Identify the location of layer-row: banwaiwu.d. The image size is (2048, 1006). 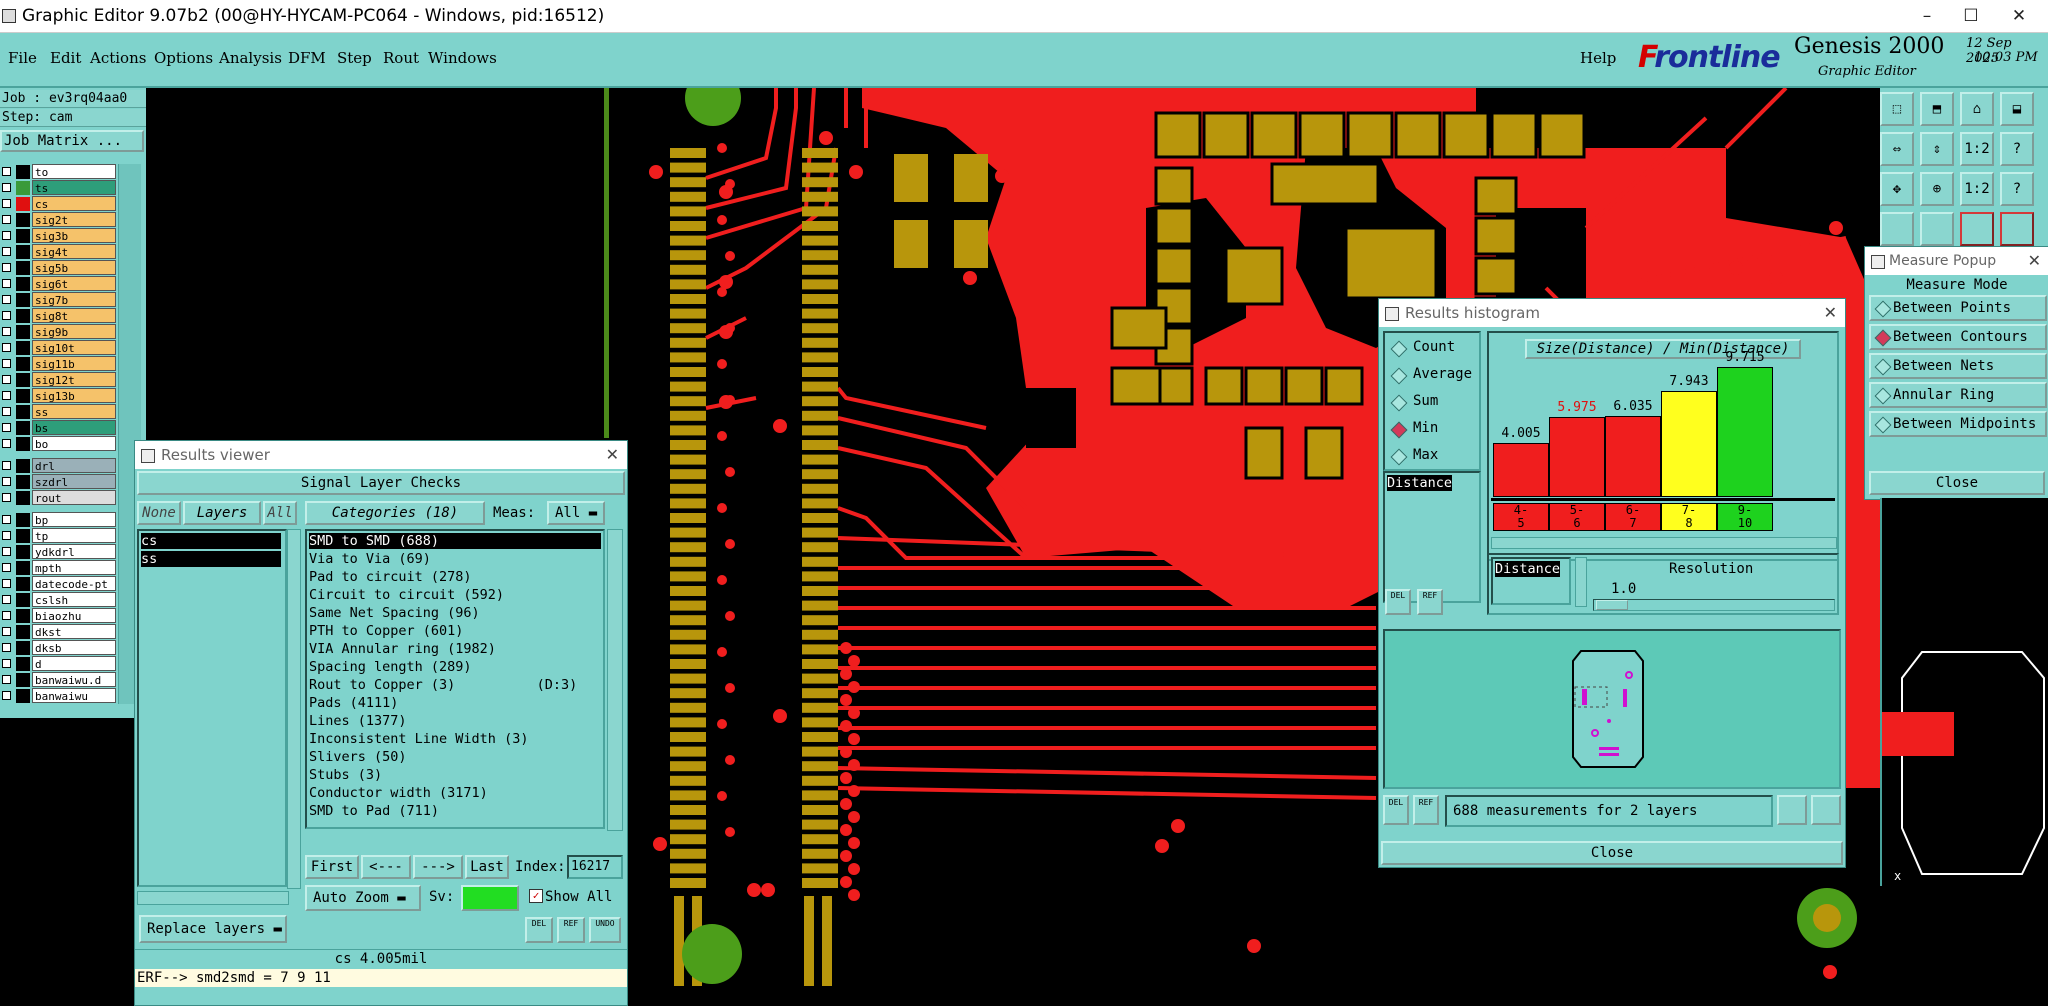
(59, 680).